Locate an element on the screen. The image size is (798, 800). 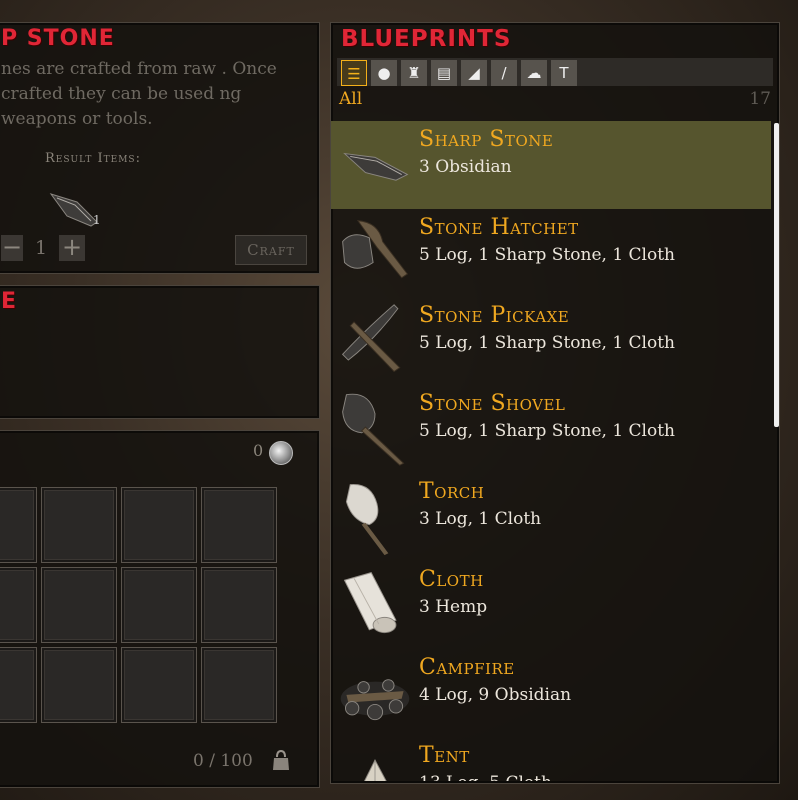
hammer-icon: T is located at coordinates (564, 73).